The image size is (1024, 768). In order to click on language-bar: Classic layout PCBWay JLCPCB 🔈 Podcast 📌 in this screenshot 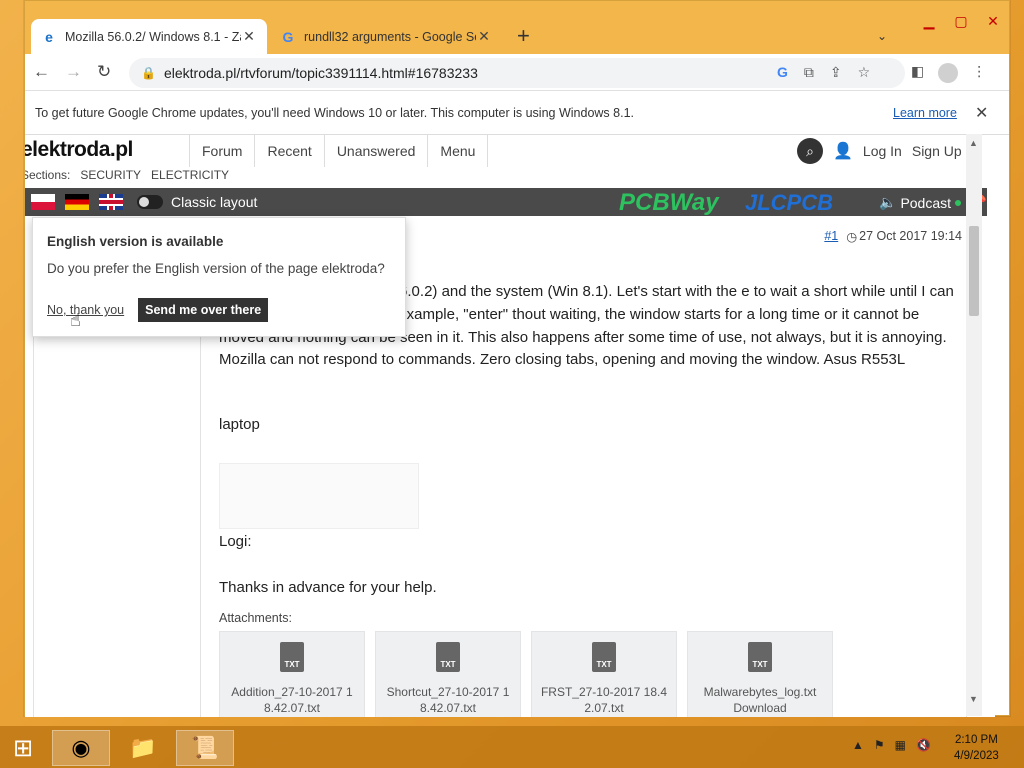, I will do `click(506, 202)`.